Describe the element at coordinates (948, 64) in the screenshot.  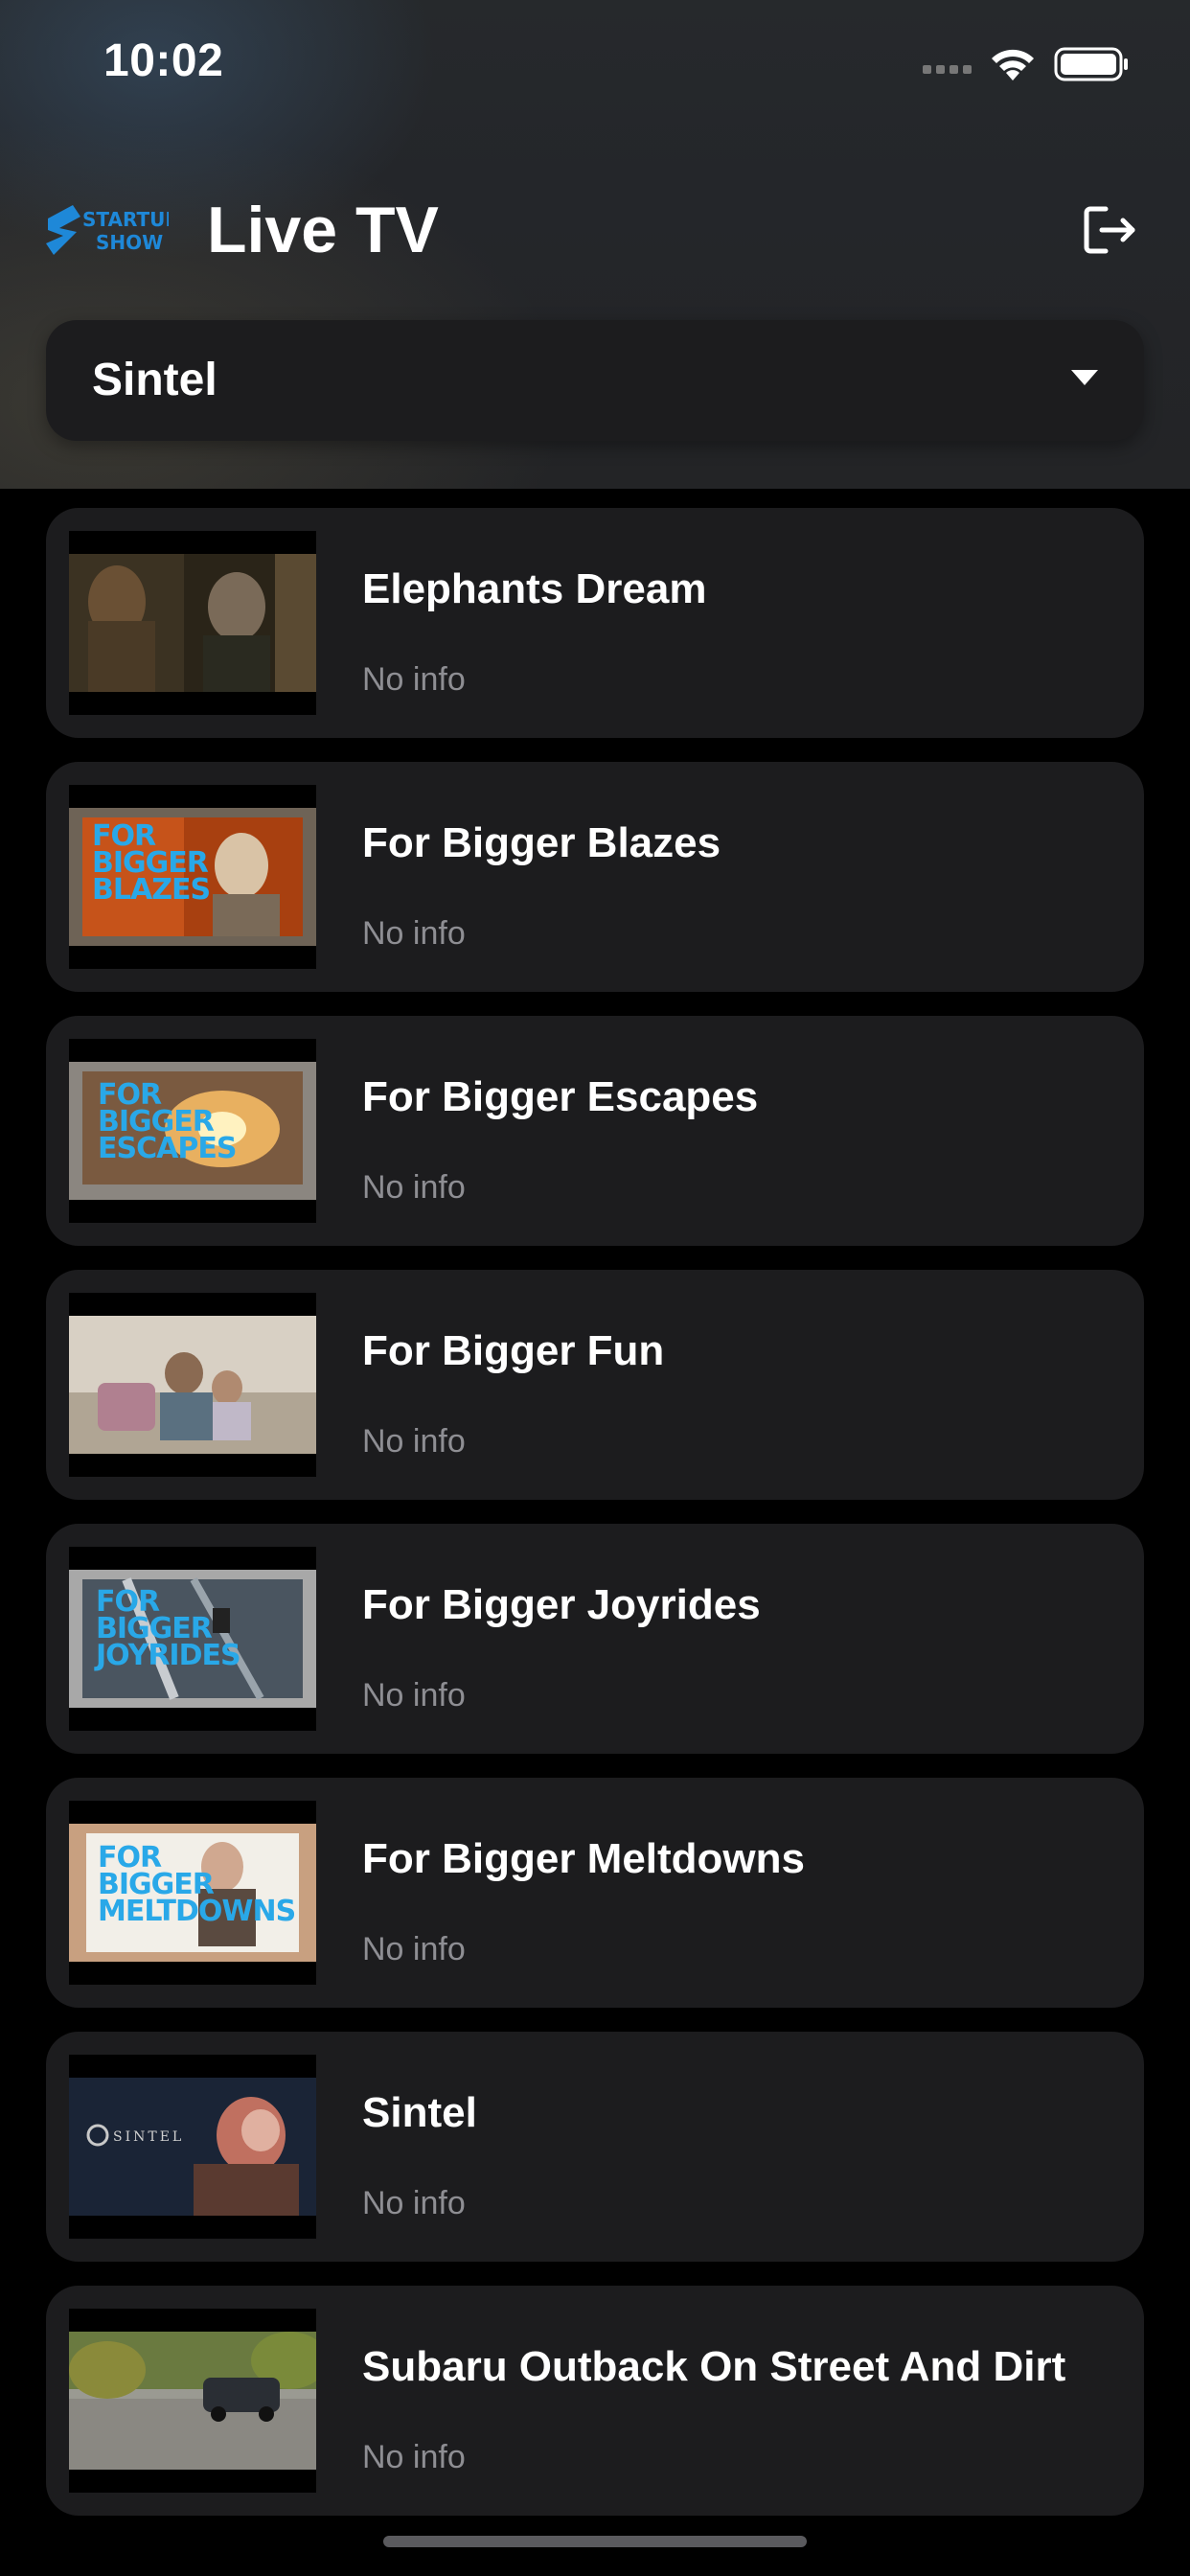
I see `cellular-signal-icon` at that location.